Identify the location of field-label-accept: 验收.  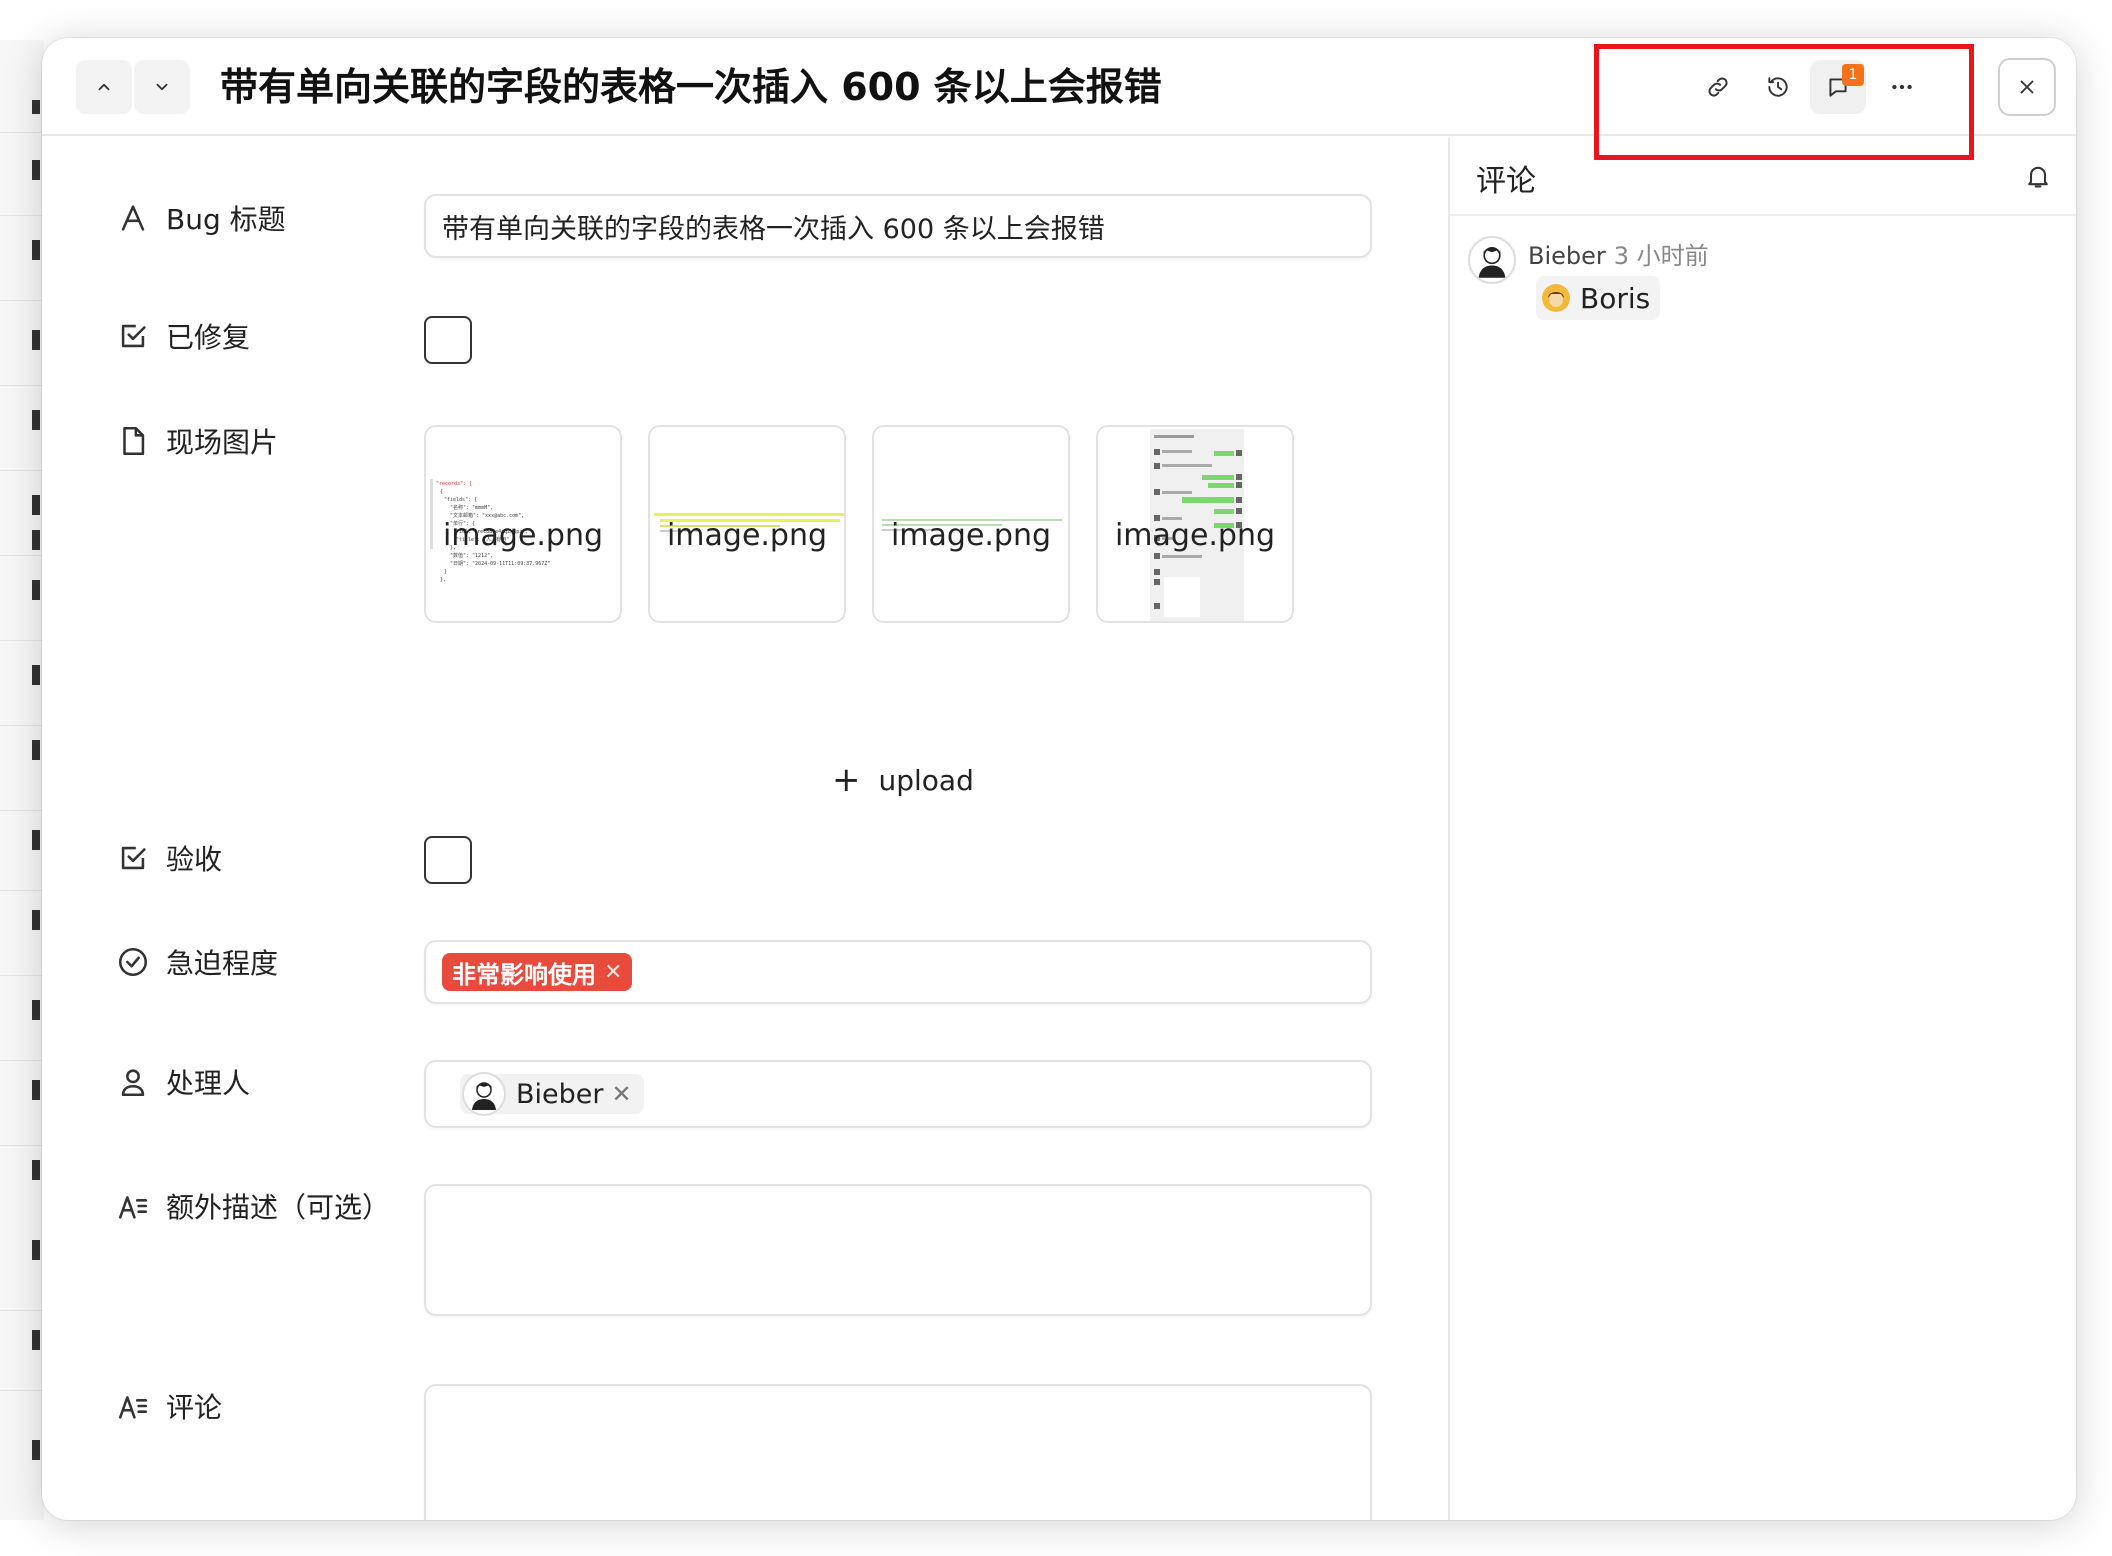
(169, 858).